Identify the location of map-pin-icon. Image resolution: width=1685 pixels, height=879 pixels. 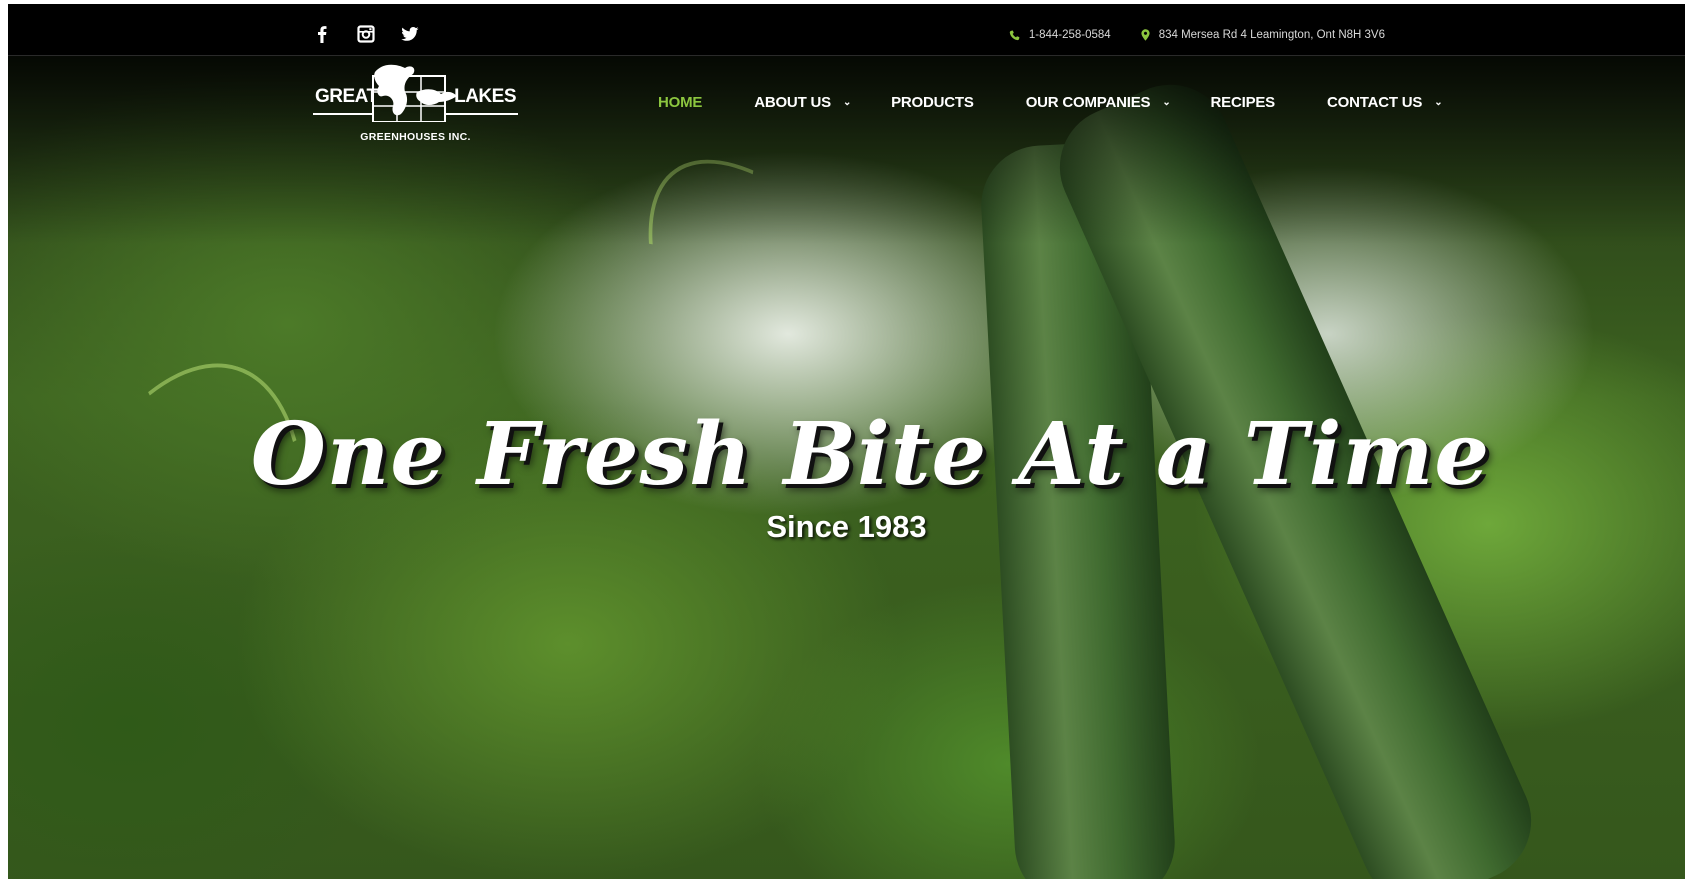
(1145, 35).